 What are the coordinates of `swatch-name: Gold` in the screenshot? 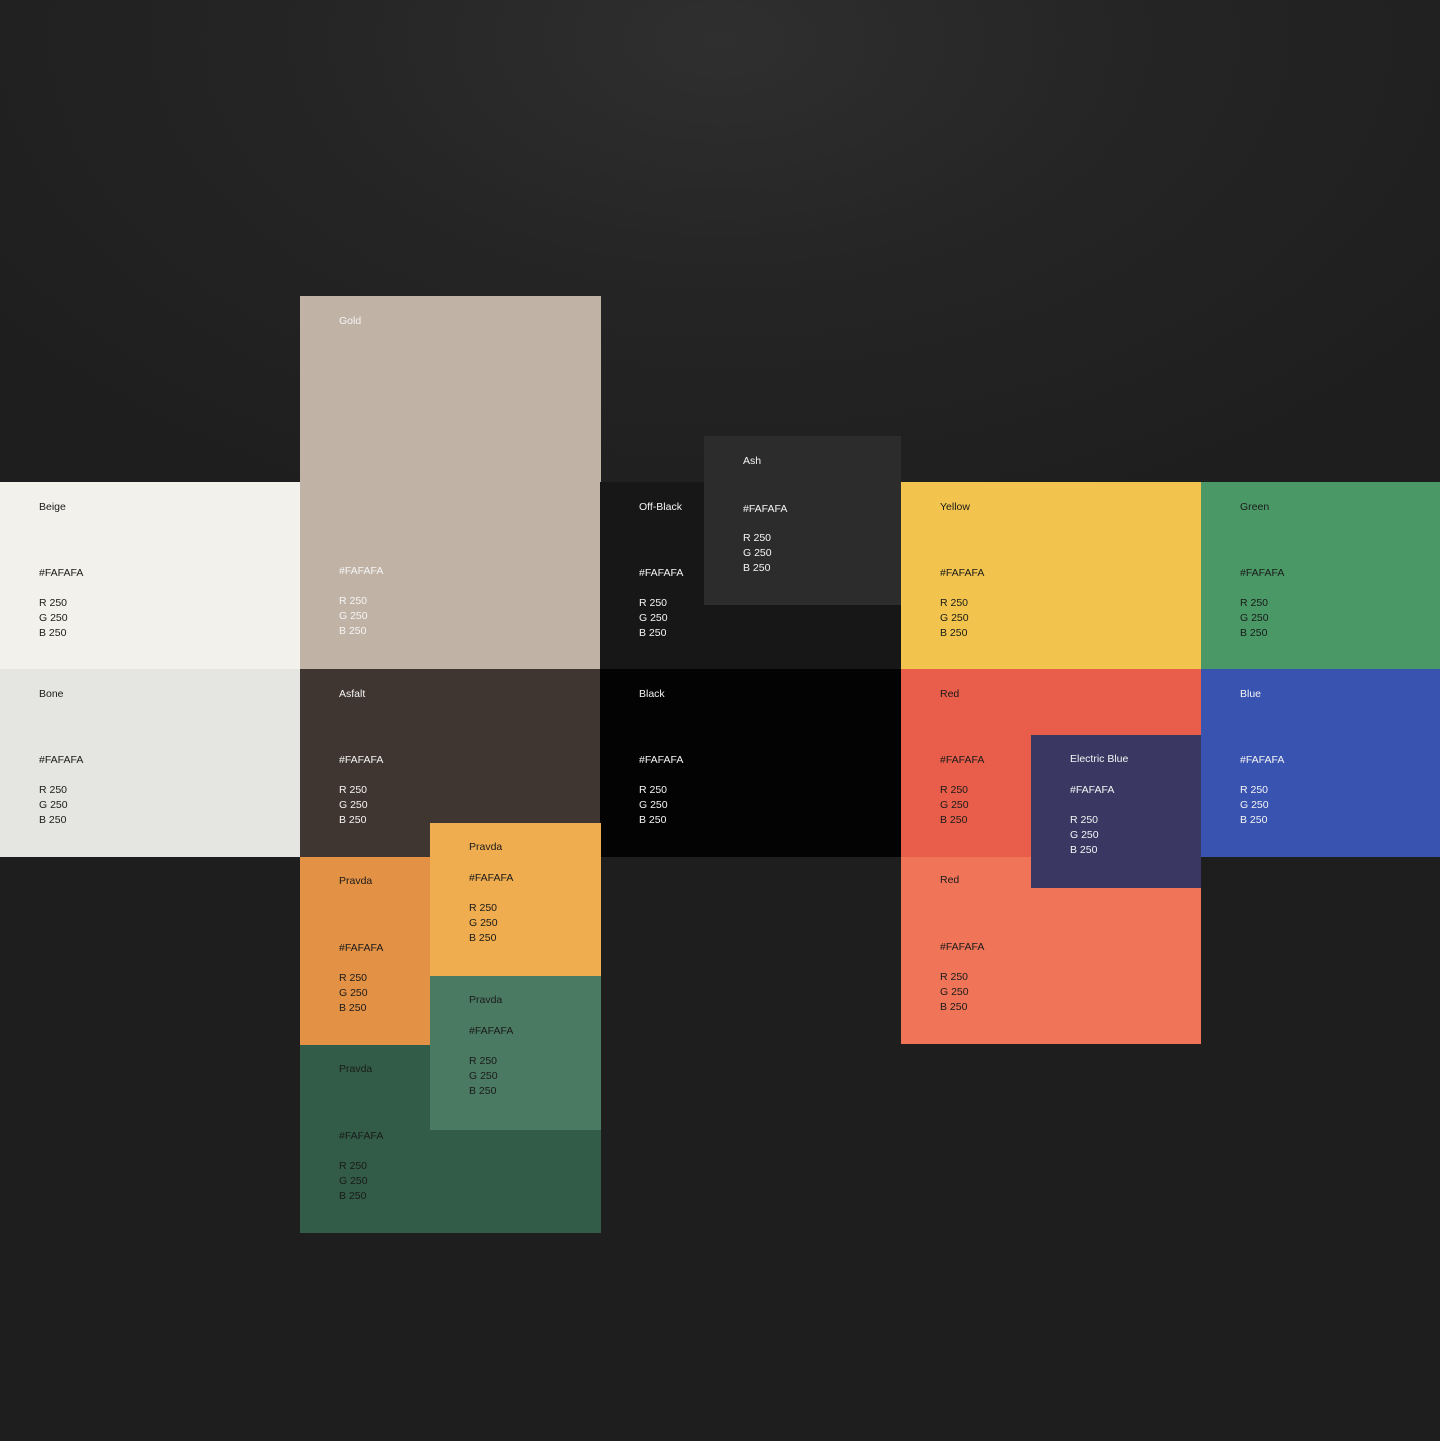 It's located at (350, 321).